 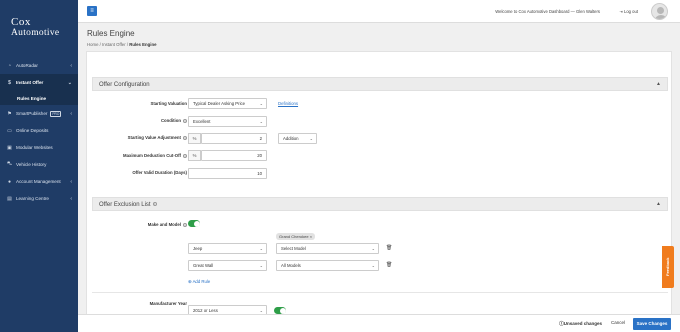 I want to click on dollar-icon: $, so click(x=9, y=82).